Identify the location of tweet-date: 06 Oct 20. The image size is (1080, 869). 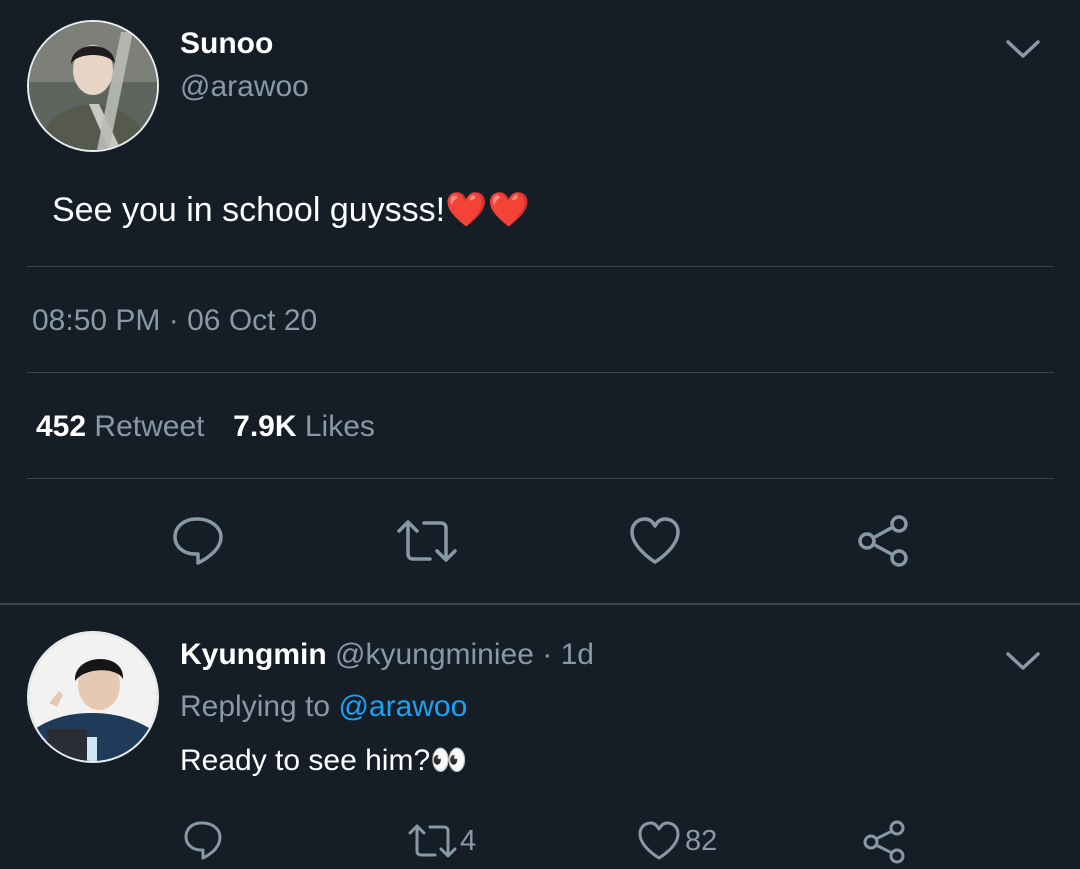
(252, 320).